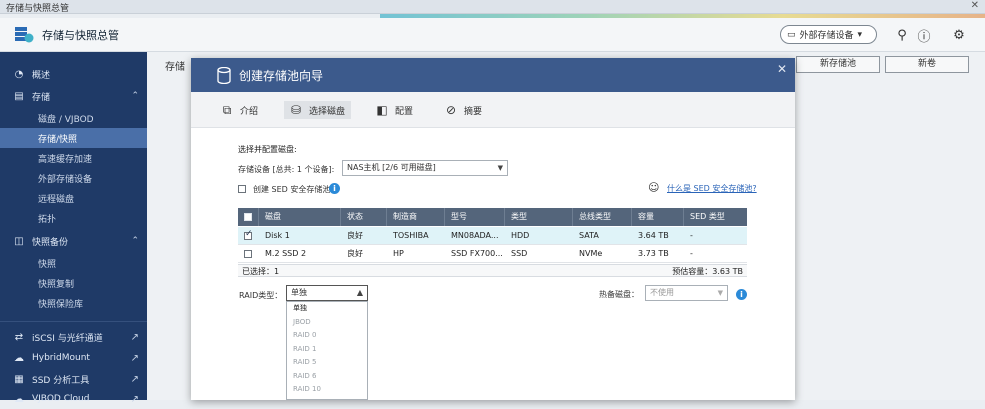 Image resolution: width=985 pixels, height=409 pixels. I want to click on wizard-steps: ⧉ 介绍 ⛁ 选择磁盘 ◧ 配置 ⊘ 摘要, so click(493, 110).